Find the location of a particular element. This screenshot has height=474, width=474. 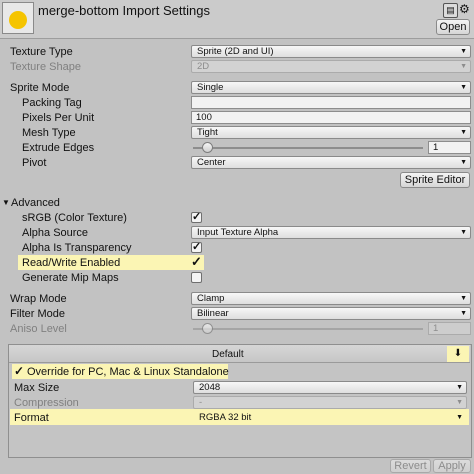

tab-default: Default is located at coordinates (228, 354).